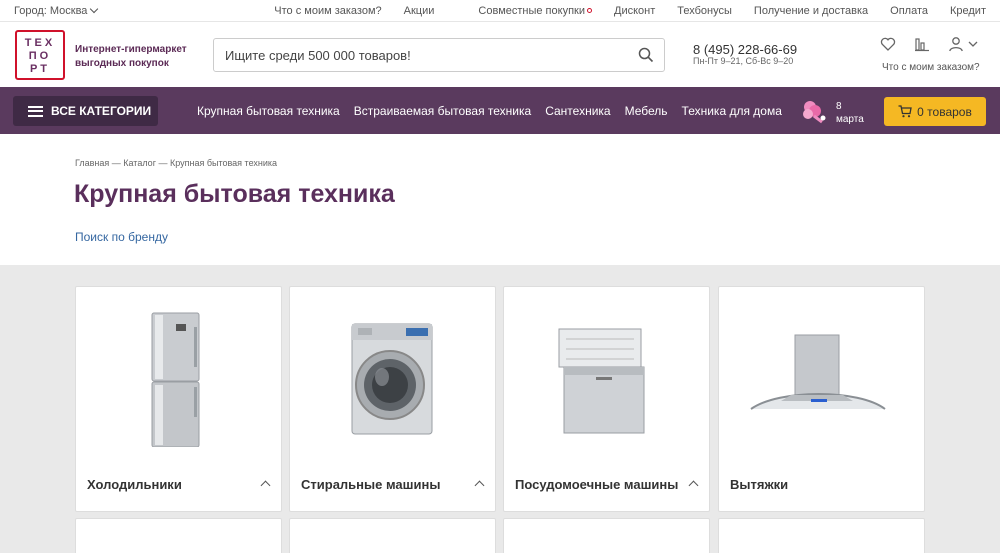 The width and height of the screenshot is (1000, 553). Describe the element at coordinates (745, 49) in the screenshot. I see `phone-number: 8 (495) 228-66-69` at that location.